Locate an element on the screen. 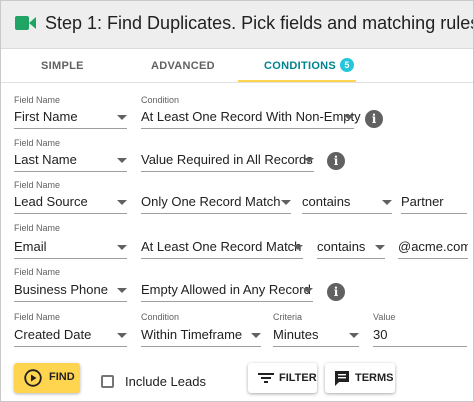 This screenshot has height=402, width=474. tab-simple: SIMPLE is located at coordinates (62, 66).